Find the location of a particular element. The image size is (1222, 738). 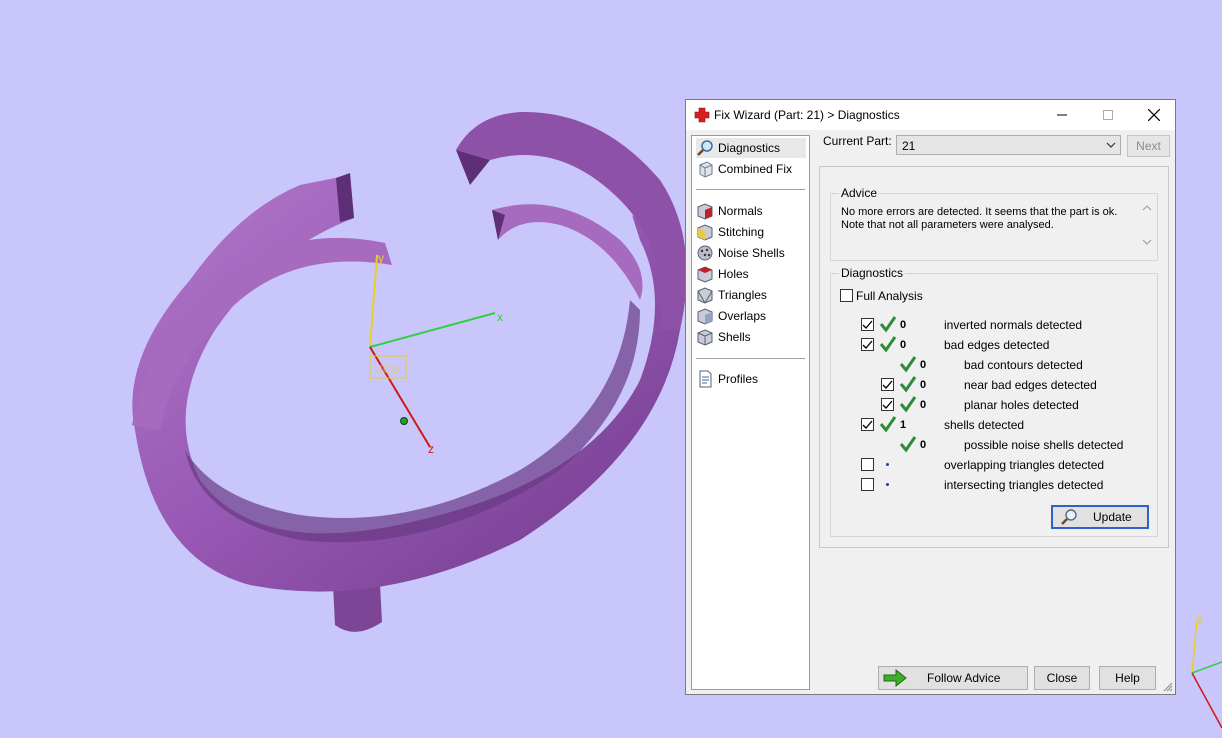

mini-axes: y is located at coordinates (1206, 670).